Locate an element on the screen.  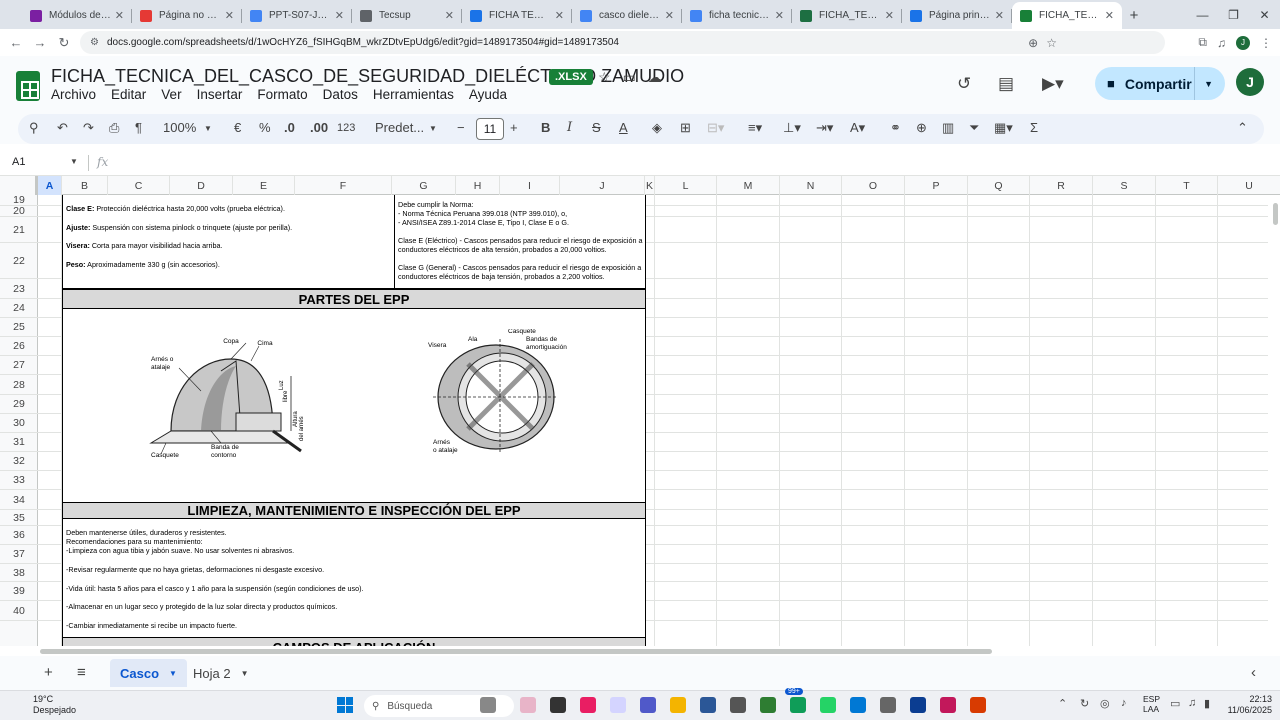
collapse-toolbar-icon: ⌃ is located at coordinates (1242, 128).